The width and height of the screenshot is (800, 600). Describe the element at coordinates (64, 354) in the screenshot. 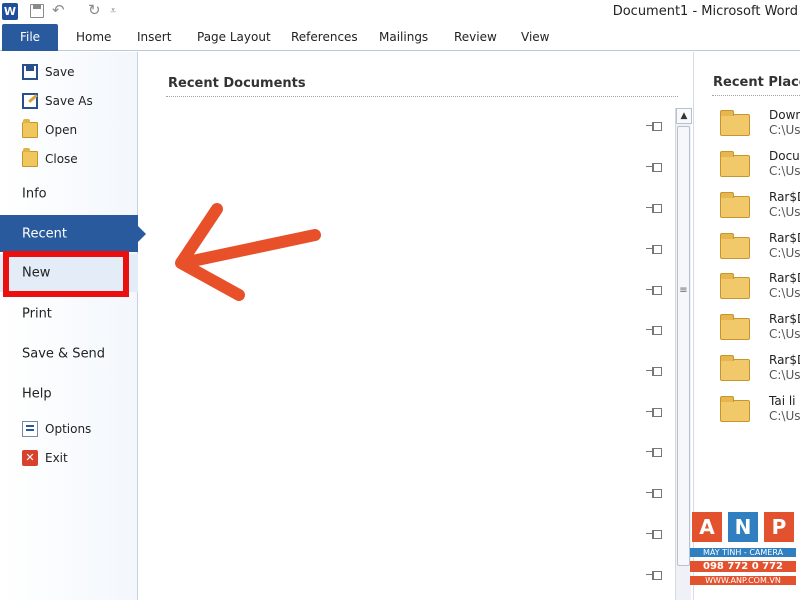

I see `menu-item-label: Save & Send` at that location.